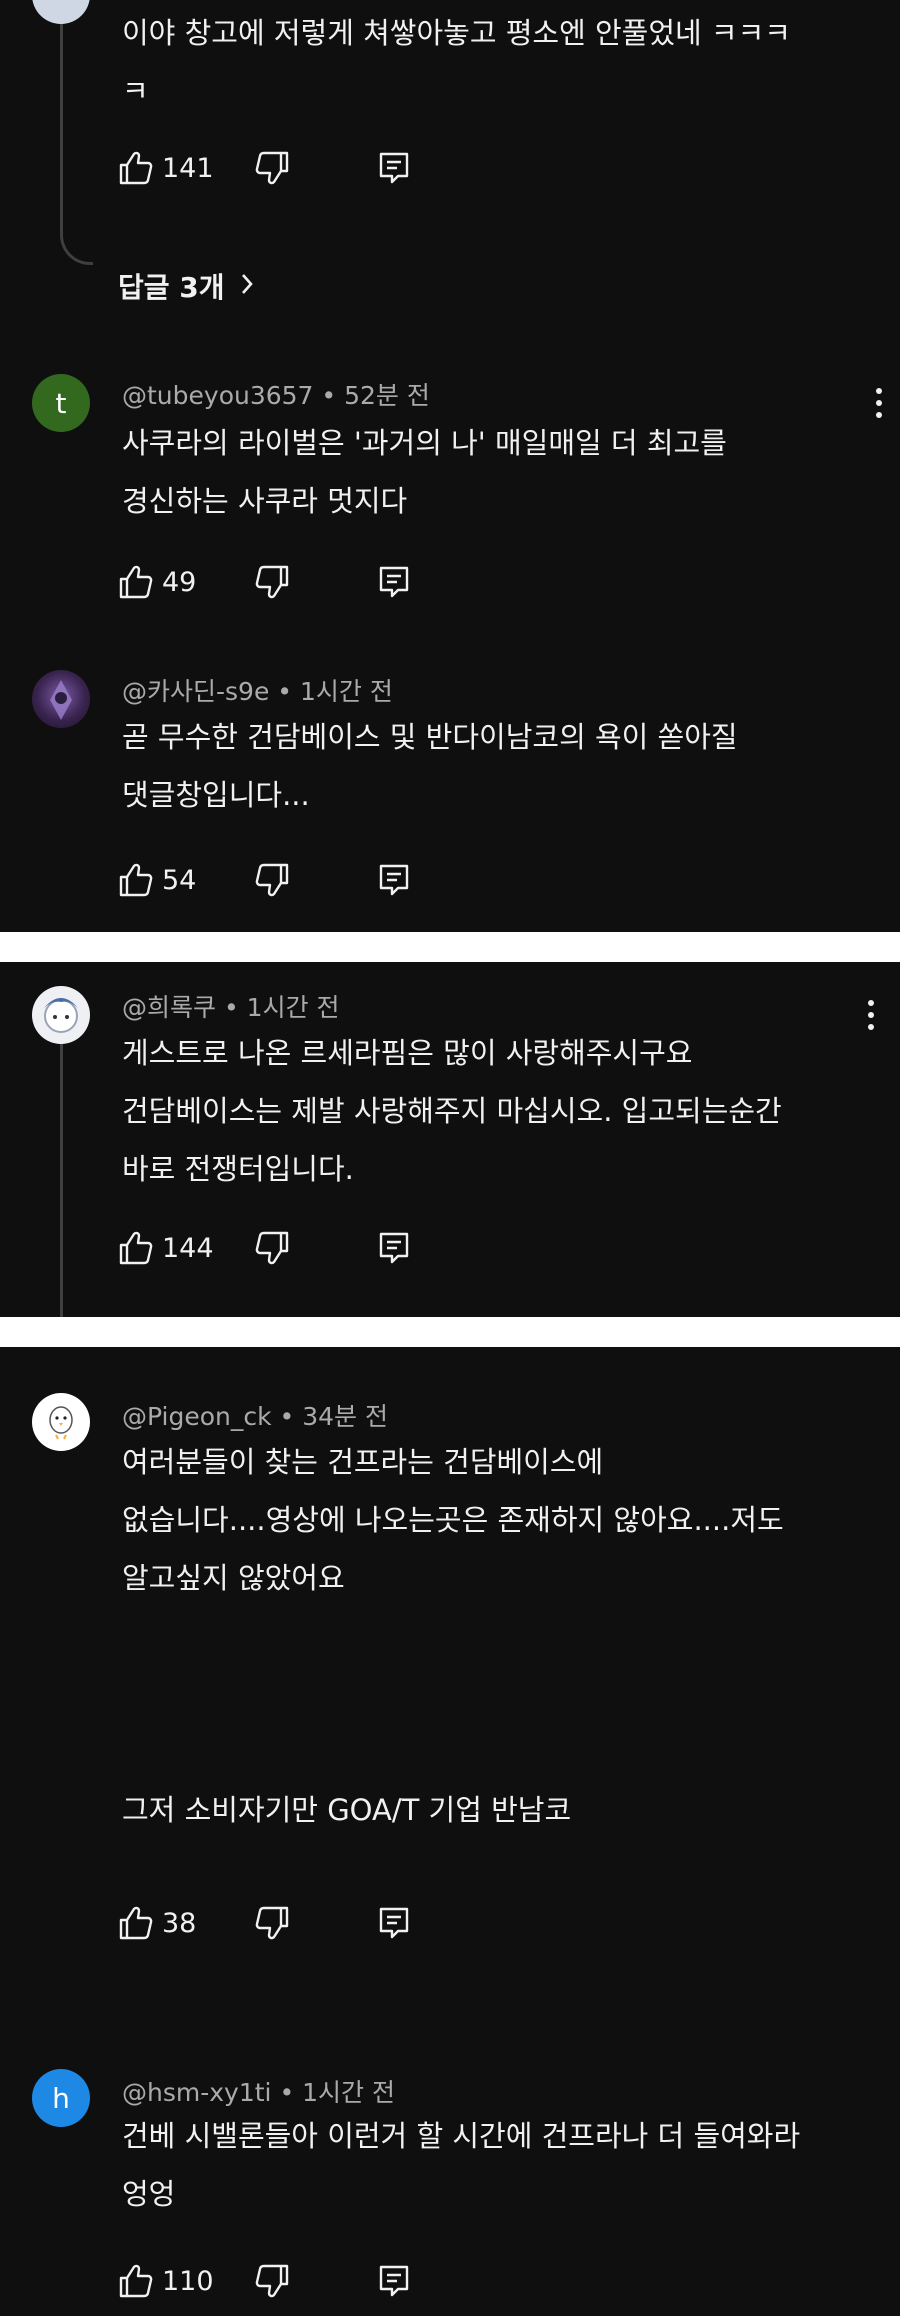  What do you see at coordinates (363, 1462) in the screenshot?
I see `comment-line: 여러분들이 찾는 건프라는 건담베이스에` at bounding box center [363, 1462].